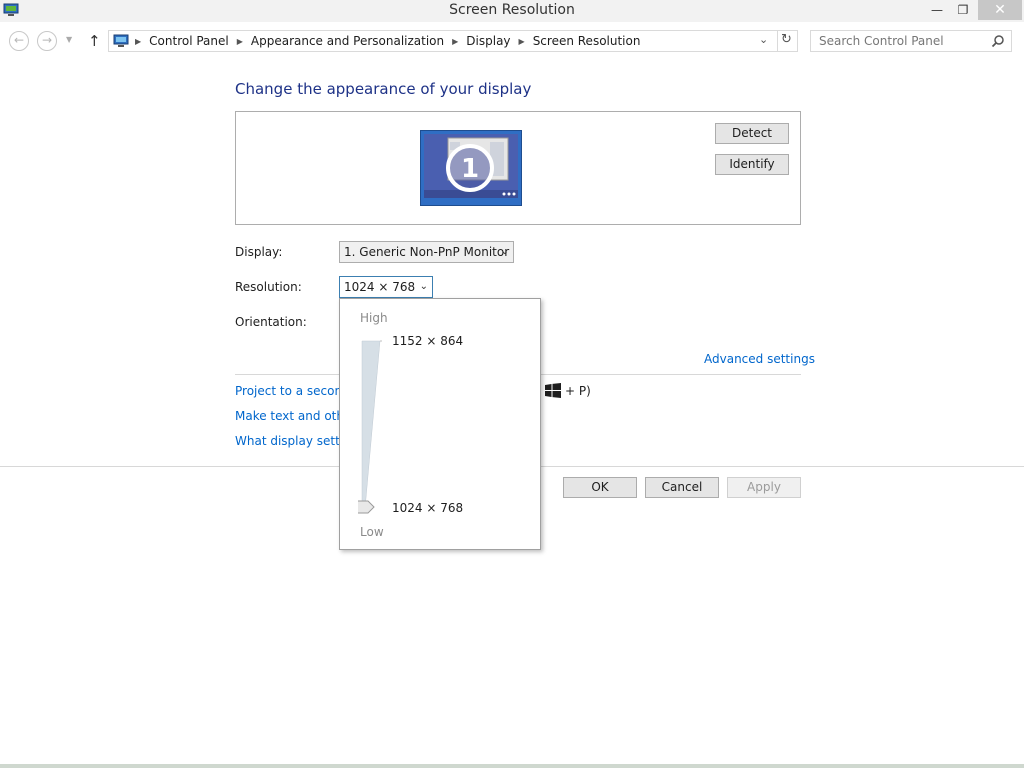 The width and height of the screenshot is (1024, 768). What do you see at coordinates (763, 39) in the screenshot?
I see `address-history-dropdown: ⌄` at bounding box center [763, 39].